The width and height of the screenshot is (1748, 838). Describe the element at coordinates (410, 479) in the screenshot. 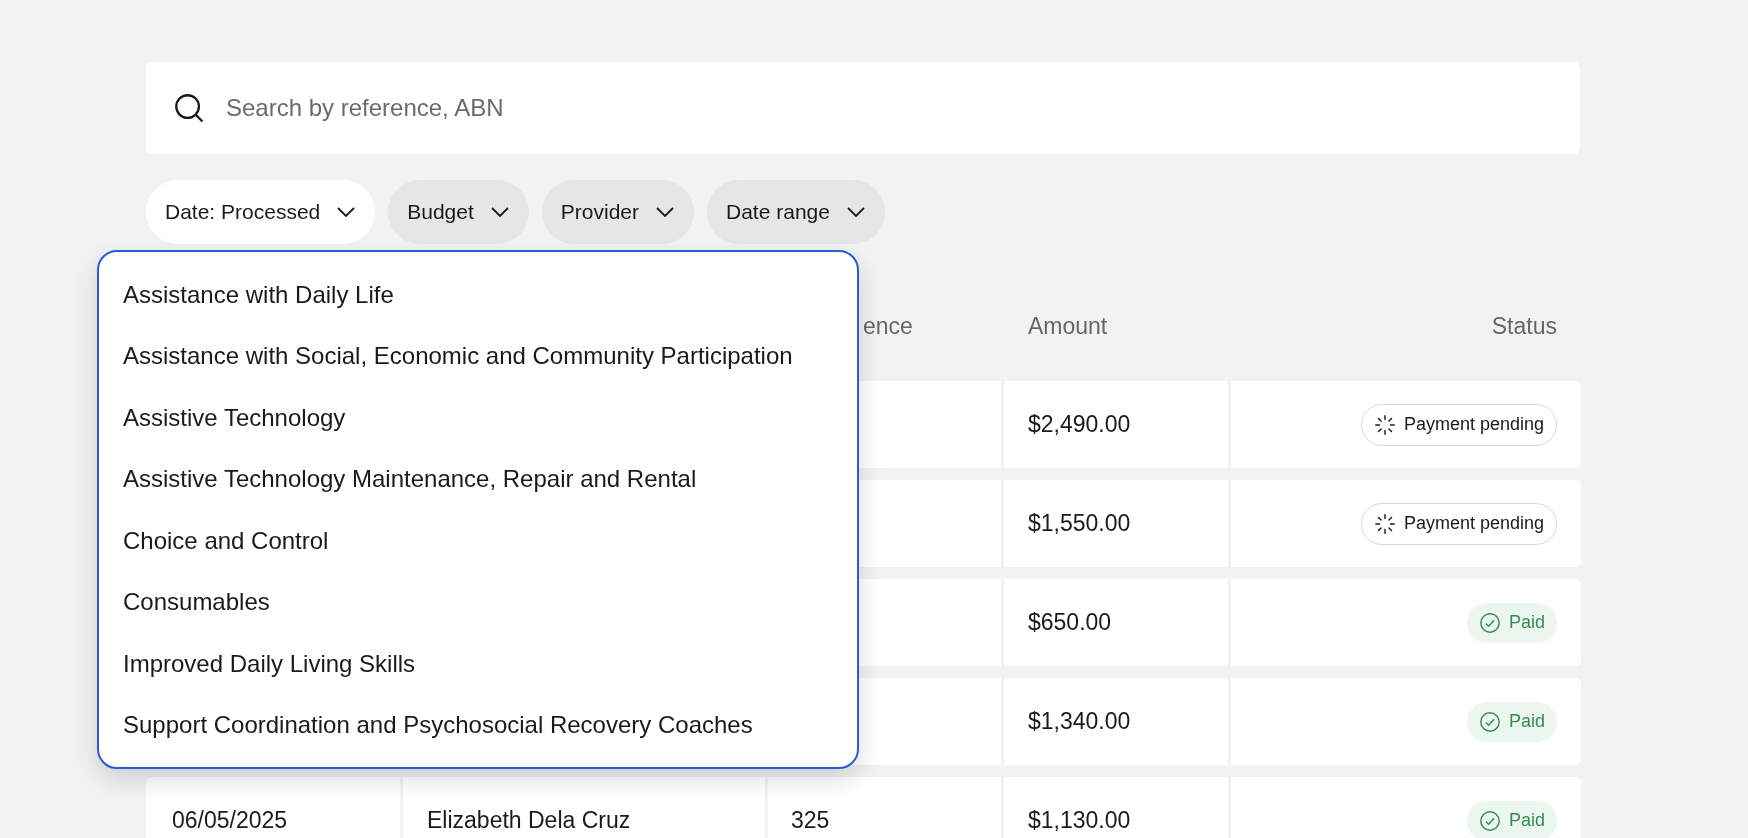

I see `menu-item: Assistive Technology Maintenance, Repair and Rental` at that location.